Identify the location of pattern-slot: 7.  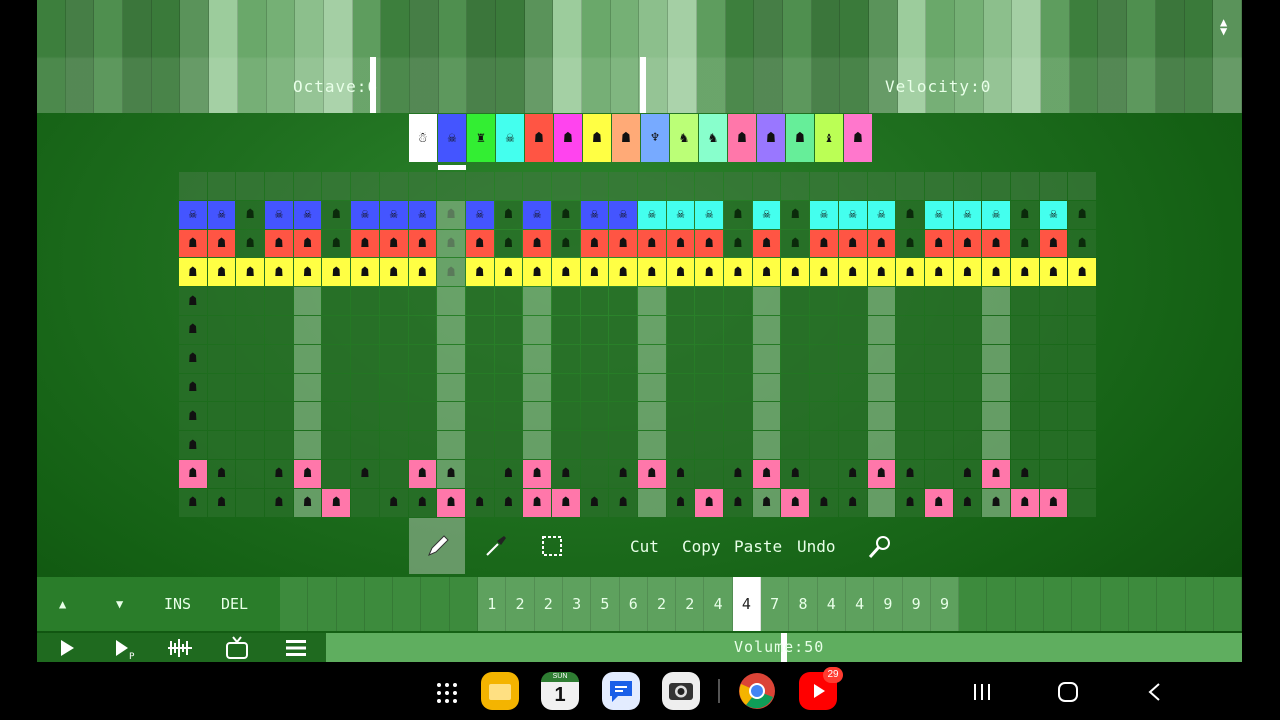
(775, 604).